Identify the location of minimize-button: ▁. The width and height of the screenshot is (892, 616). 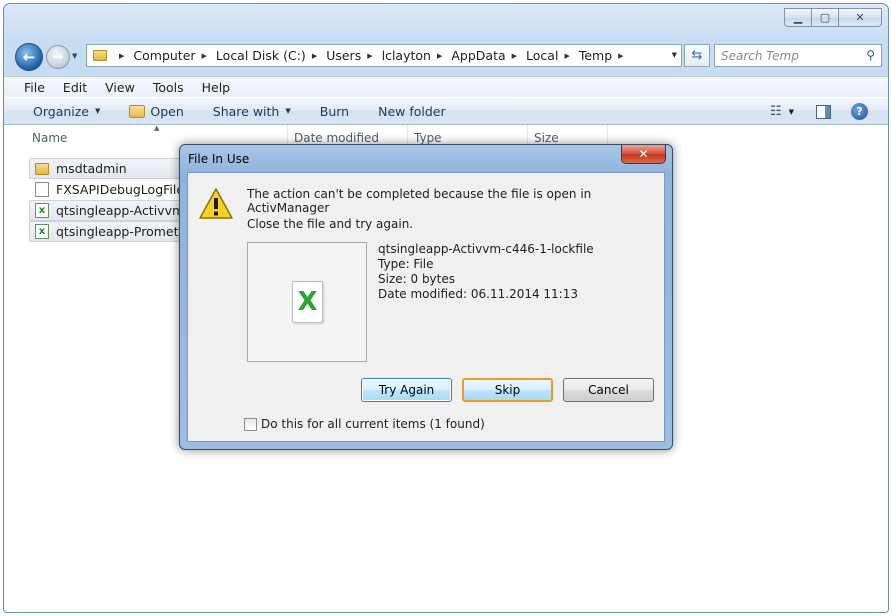
(797, 17).